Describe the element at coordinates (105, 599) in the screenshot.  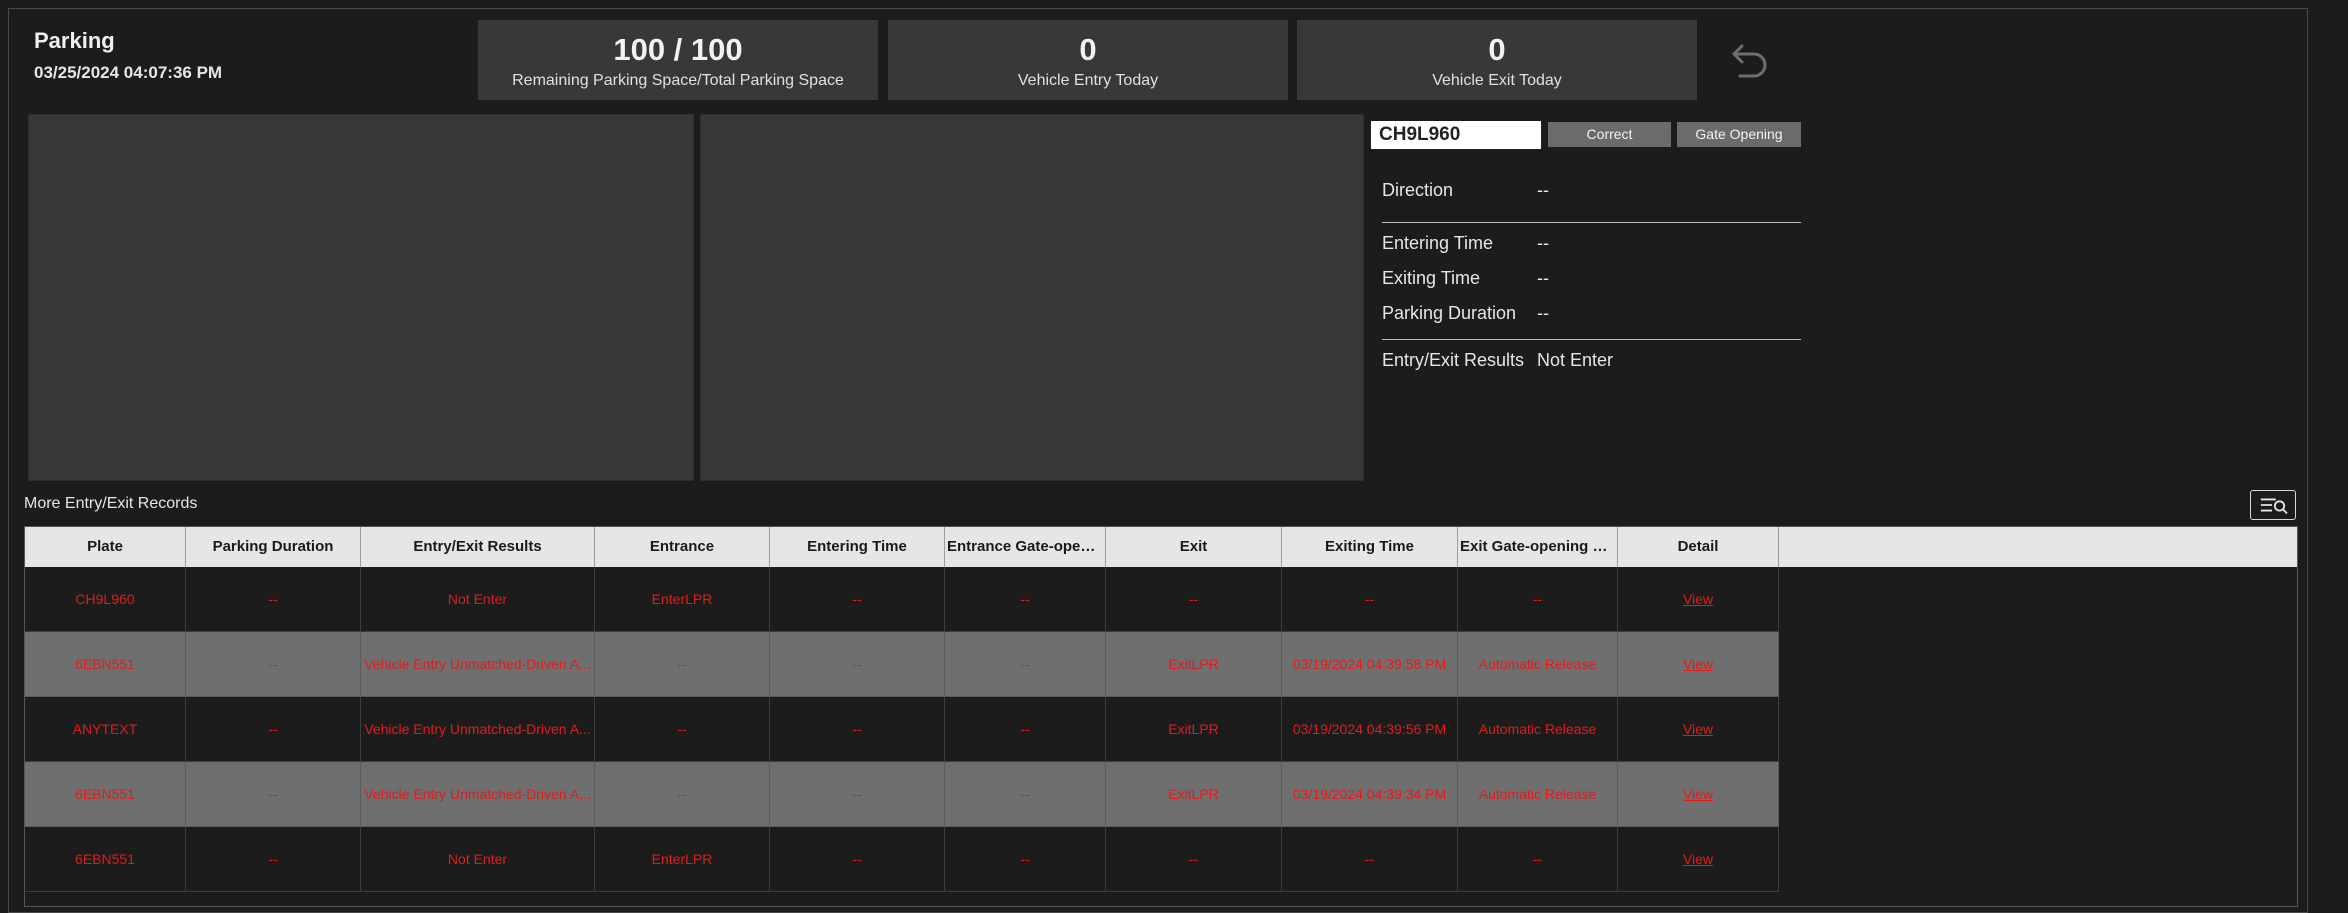
I see `cell-plate: CH9L960` at that location.